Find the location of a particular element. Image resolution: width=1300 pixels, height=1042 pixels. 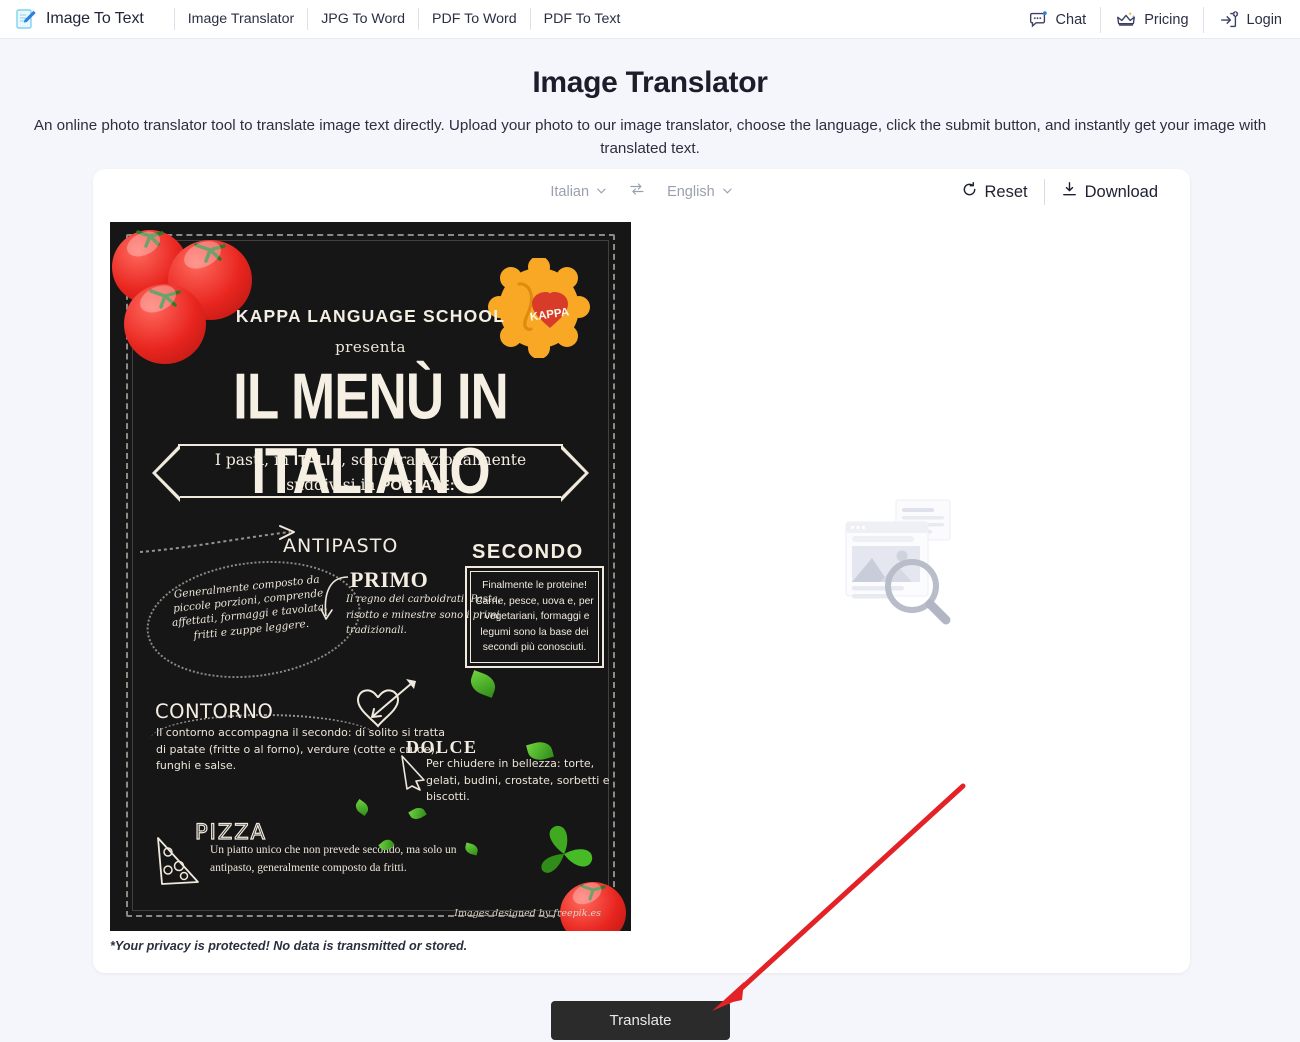

download-tray-icon is located at coordinates (1069, 192).